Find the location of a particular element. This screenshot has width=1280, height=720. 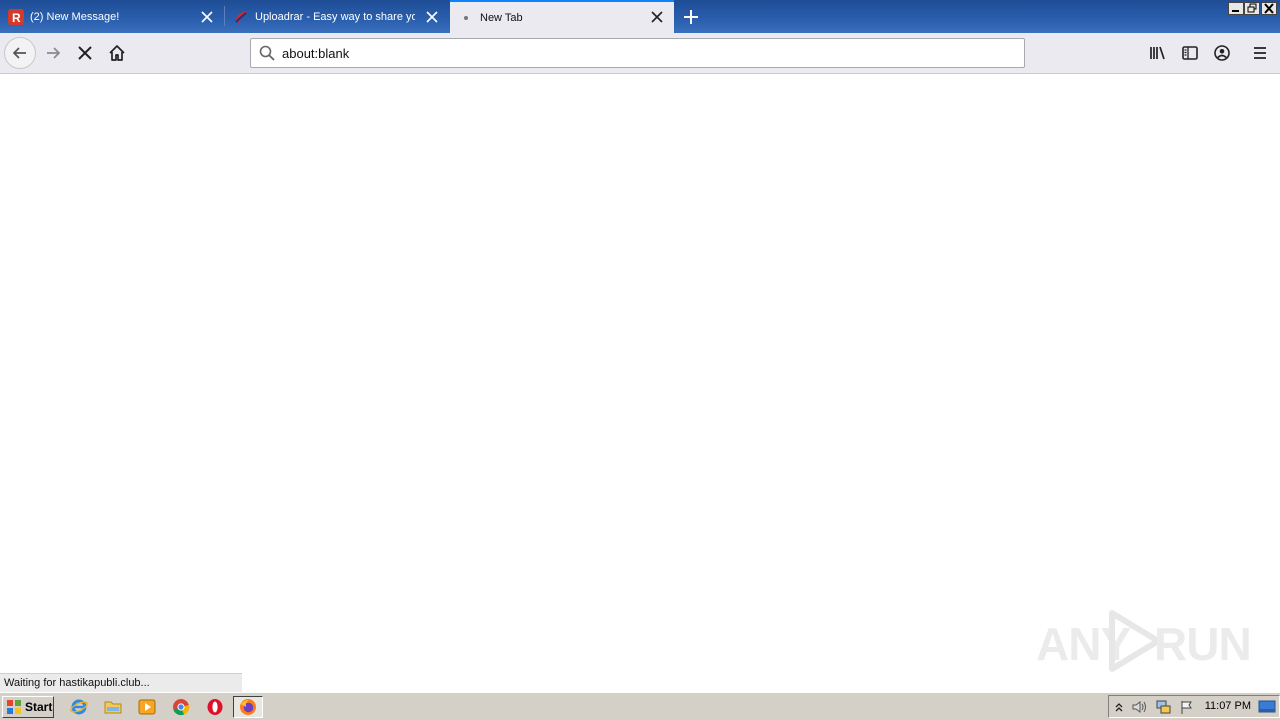

arrow-left-icon is located at coordinates (19, 53).